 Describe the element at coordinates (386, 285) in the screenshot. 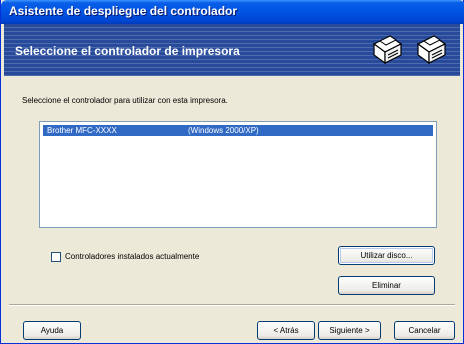

I see `delete-button: Eliminar` at that location.